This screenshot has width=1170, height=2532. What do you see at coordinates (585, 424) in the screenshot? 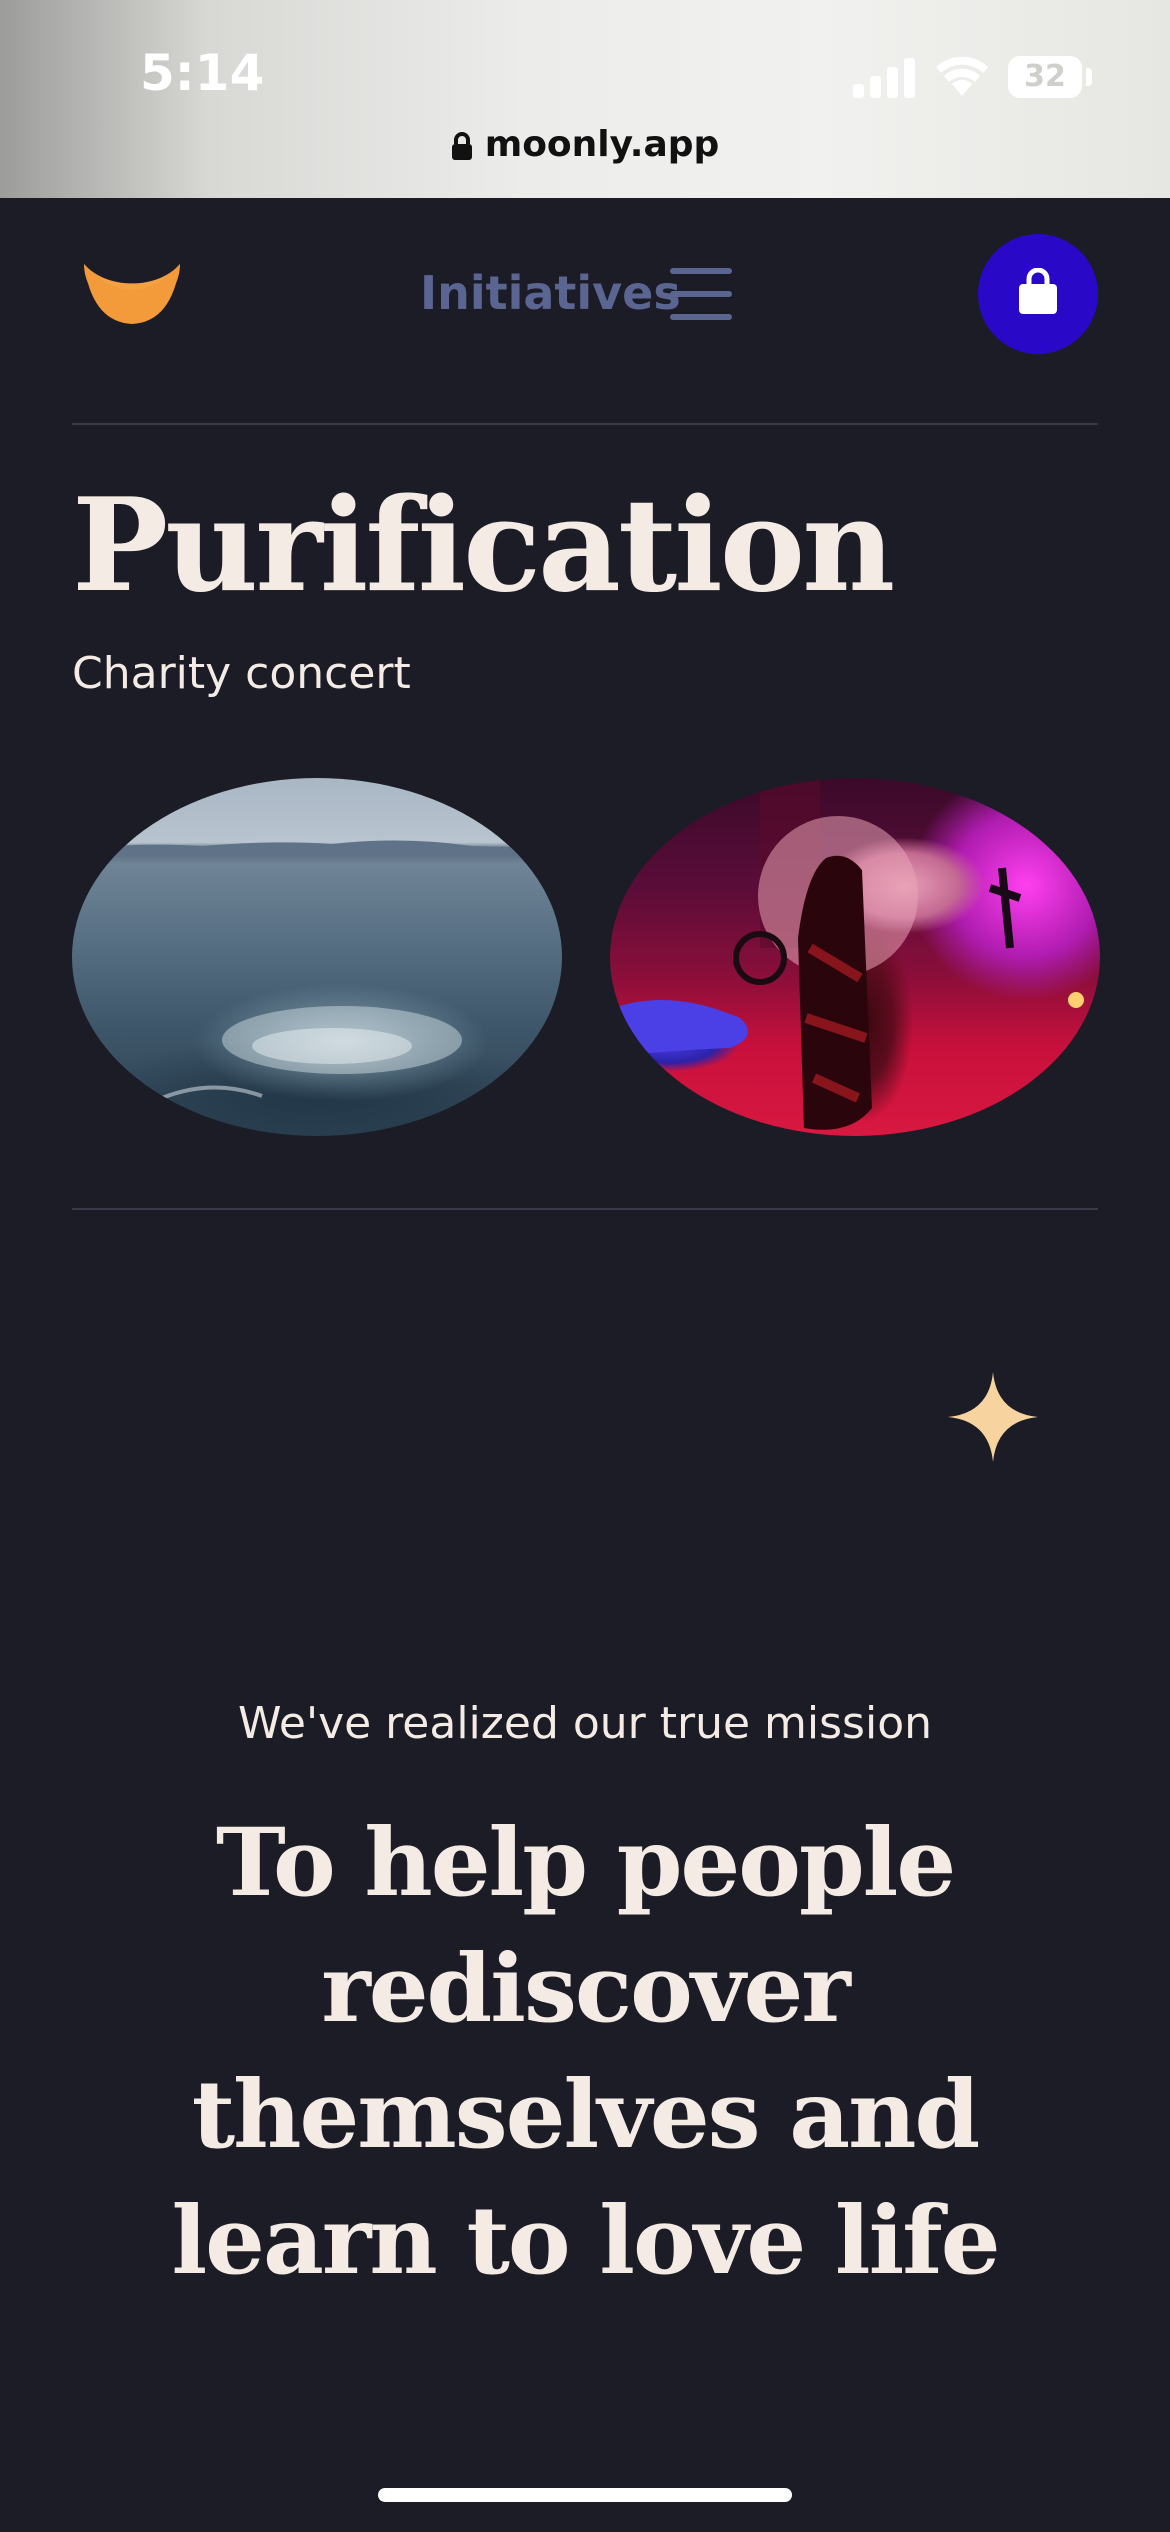
I see `header-divider` at bounding box center [585, 424].